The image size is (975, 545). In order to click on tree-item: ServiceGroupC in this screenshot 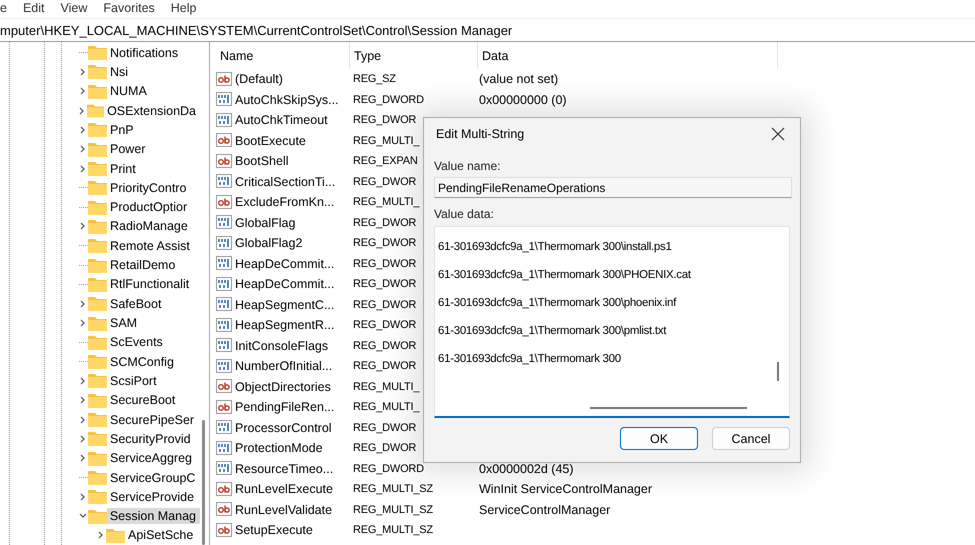, I will do `click(153, 478)`.